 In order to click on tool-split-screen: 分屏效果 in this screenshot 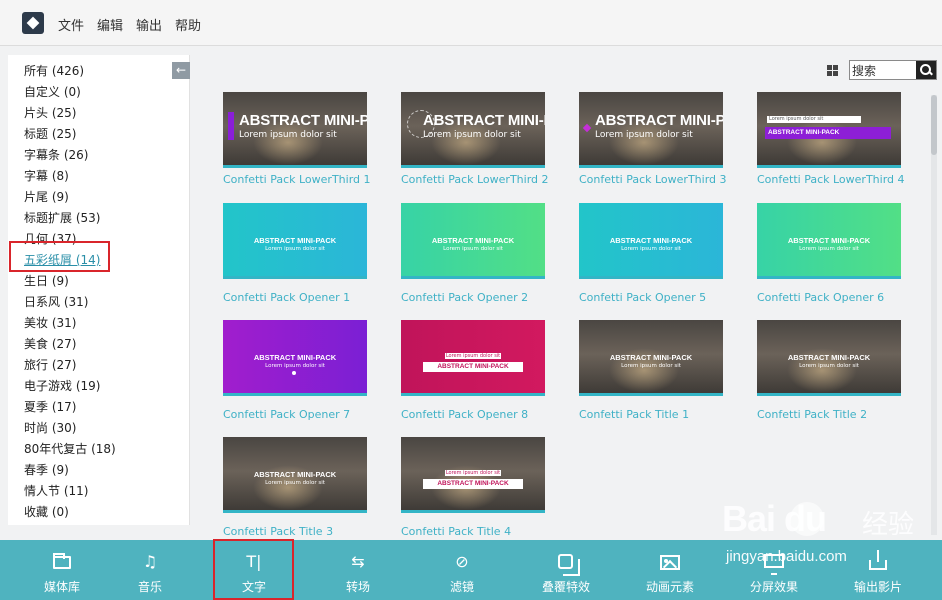, I will do `click(774, 570)`.